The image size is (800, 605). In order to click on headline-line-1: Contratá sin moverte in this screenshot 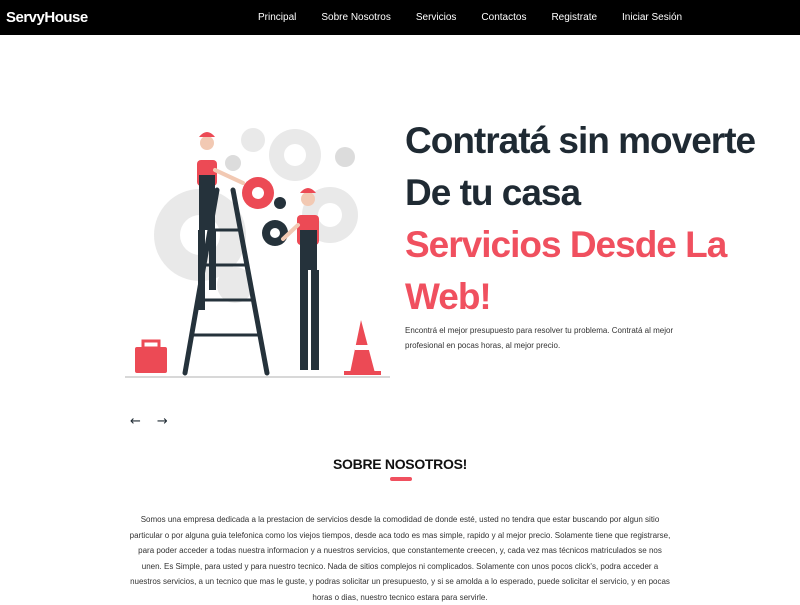, I will do `click(580, 140)`.